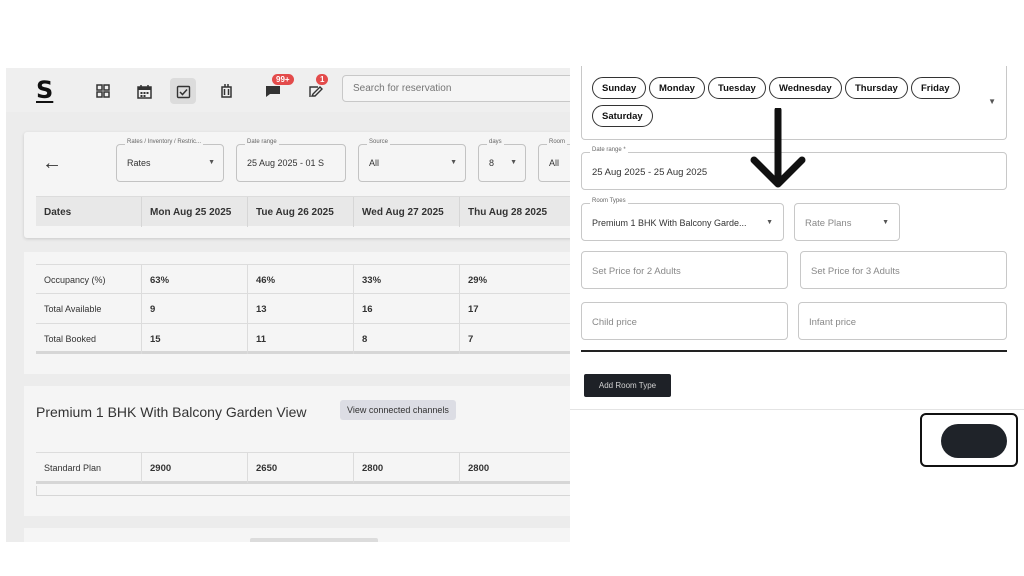  I want to click on calendar-icon, so click(144, 91).